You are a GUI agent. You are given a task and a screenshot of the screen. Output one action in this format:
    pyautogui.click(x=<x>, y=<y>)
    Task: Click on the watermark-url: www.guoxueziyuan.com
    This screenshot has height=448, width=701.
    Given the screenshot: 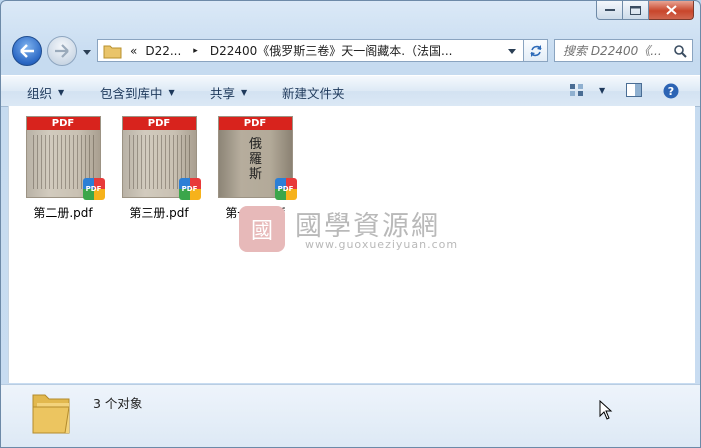 What is the action you would take?
    pyautogui.click(x=382, y=244)
    